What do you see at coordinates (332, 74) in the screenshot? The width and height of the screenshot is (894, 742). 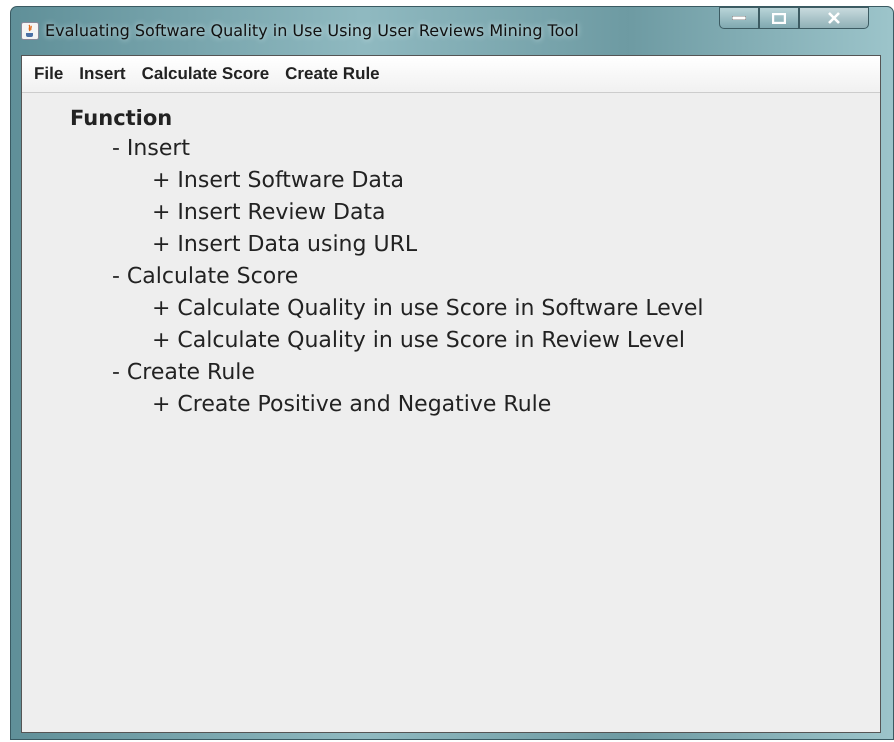 I see `menu-item: Create Rule` at bounding box center [332, 74].